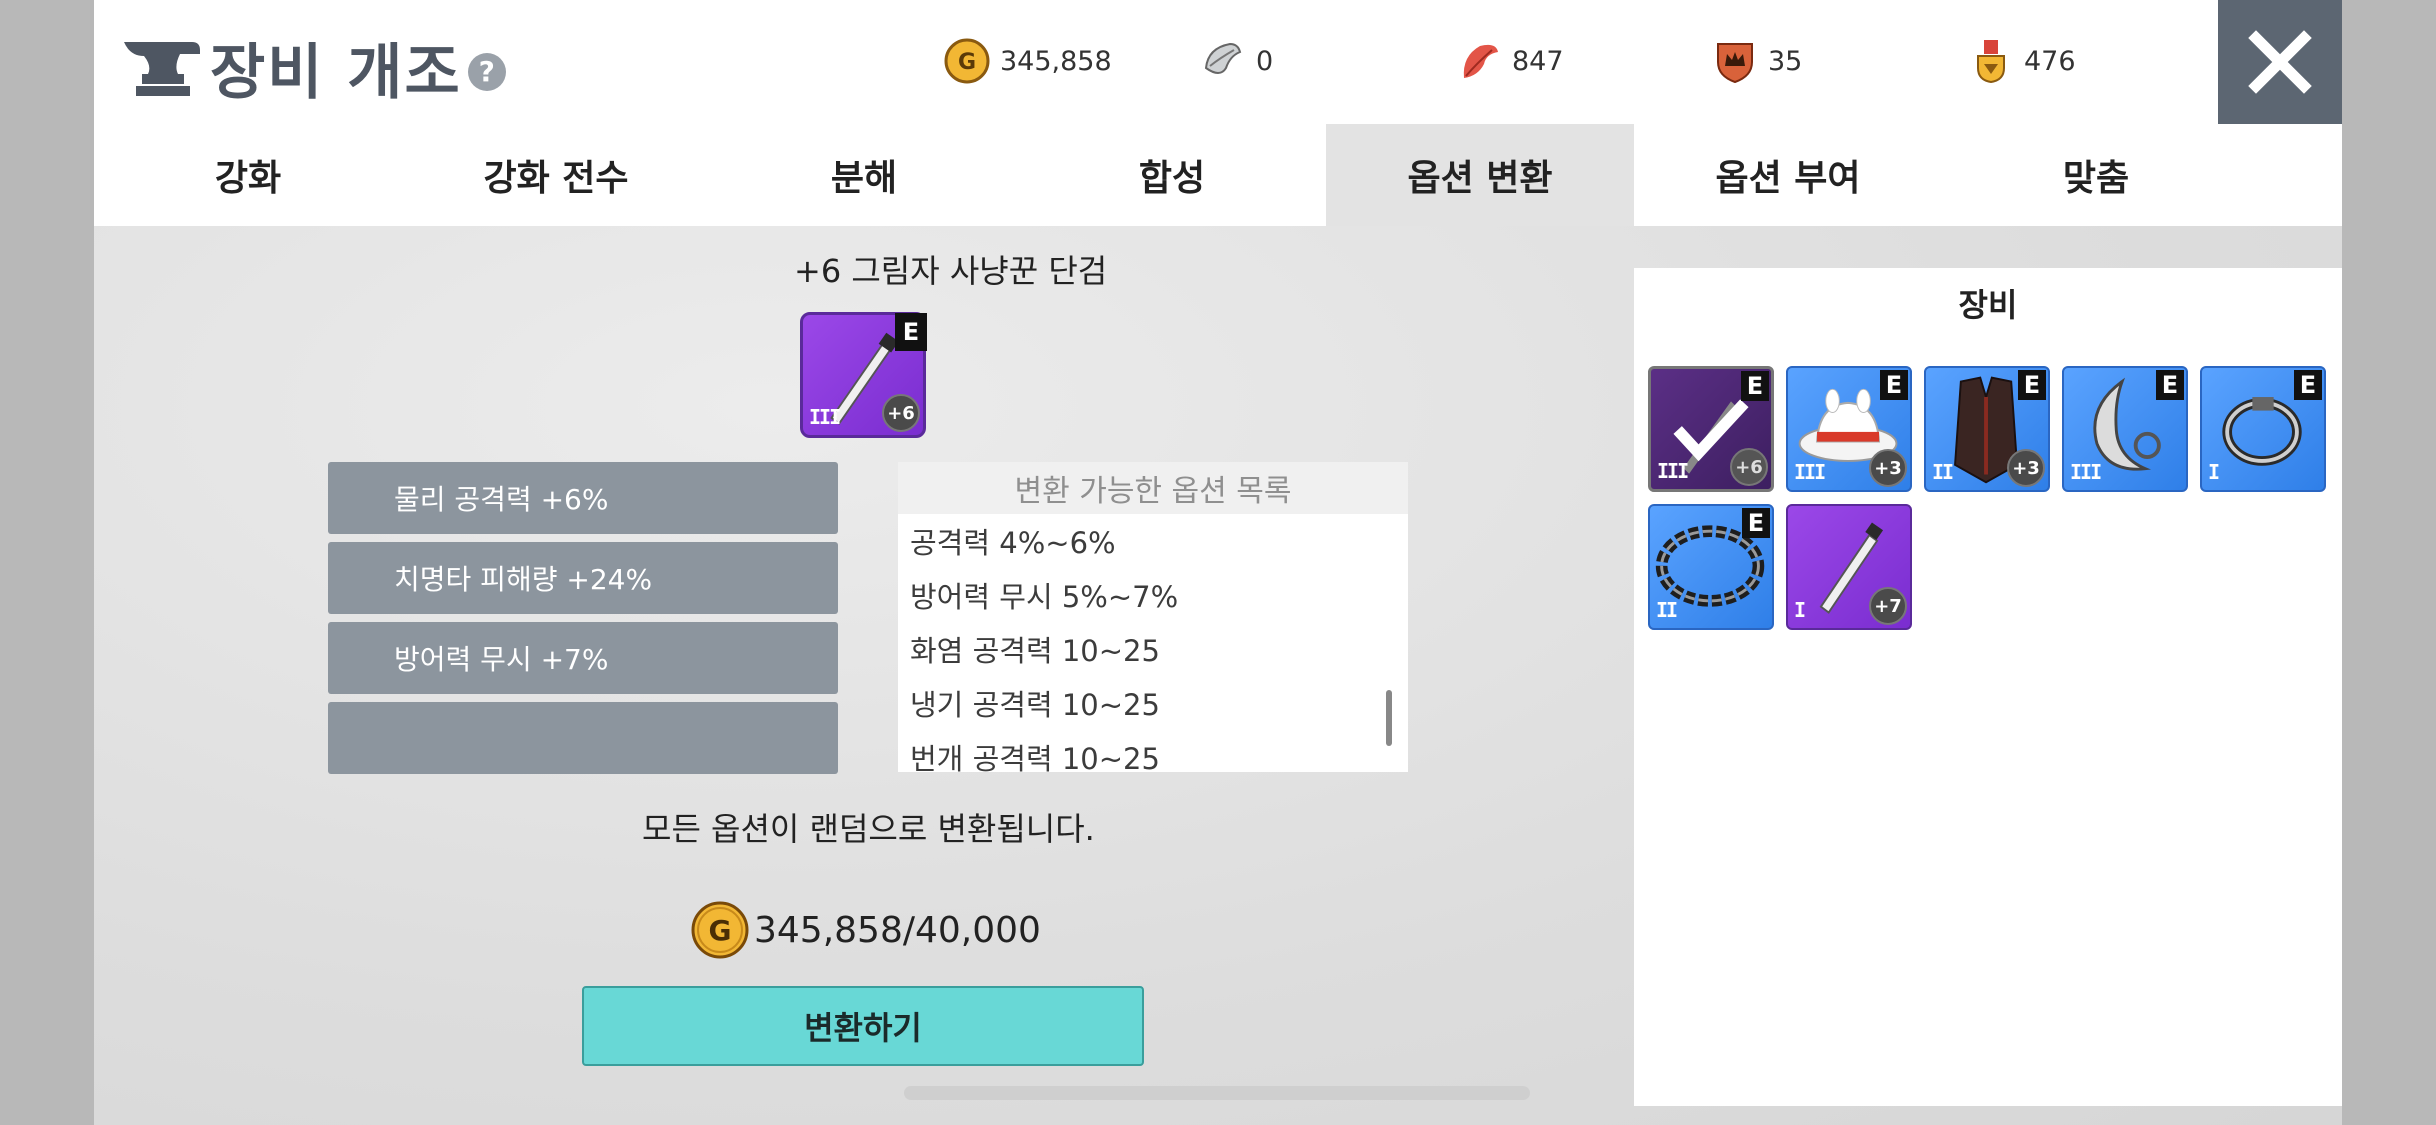 This screenshot has height=1125, width=2436. Describe the element at coordinates (1035, 757) in the screenshot. I see `option-list-item: 번개 공격력 10~25` at that location.